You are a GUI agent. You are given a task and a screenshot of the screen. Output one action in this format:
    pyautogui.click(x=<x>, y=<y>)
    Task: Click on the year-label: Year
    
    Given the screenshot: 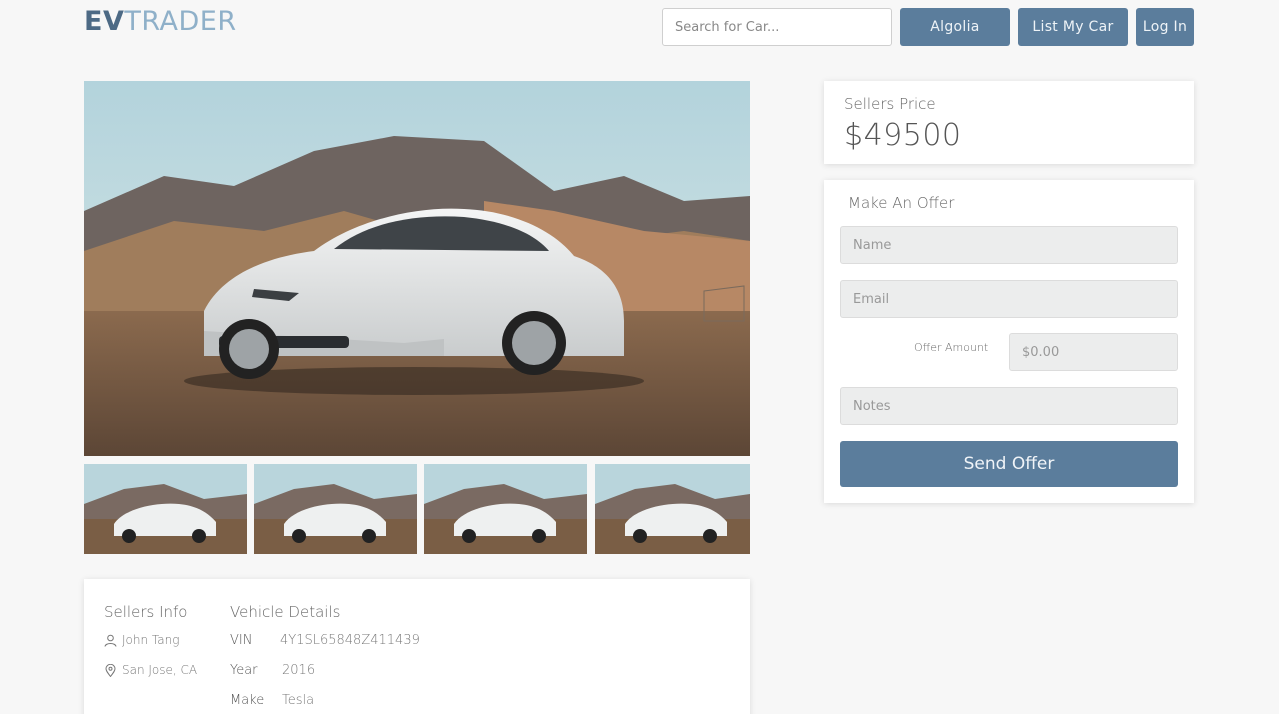 What is the action you would take?
    pyautogui.click(x=244, y=670)
    